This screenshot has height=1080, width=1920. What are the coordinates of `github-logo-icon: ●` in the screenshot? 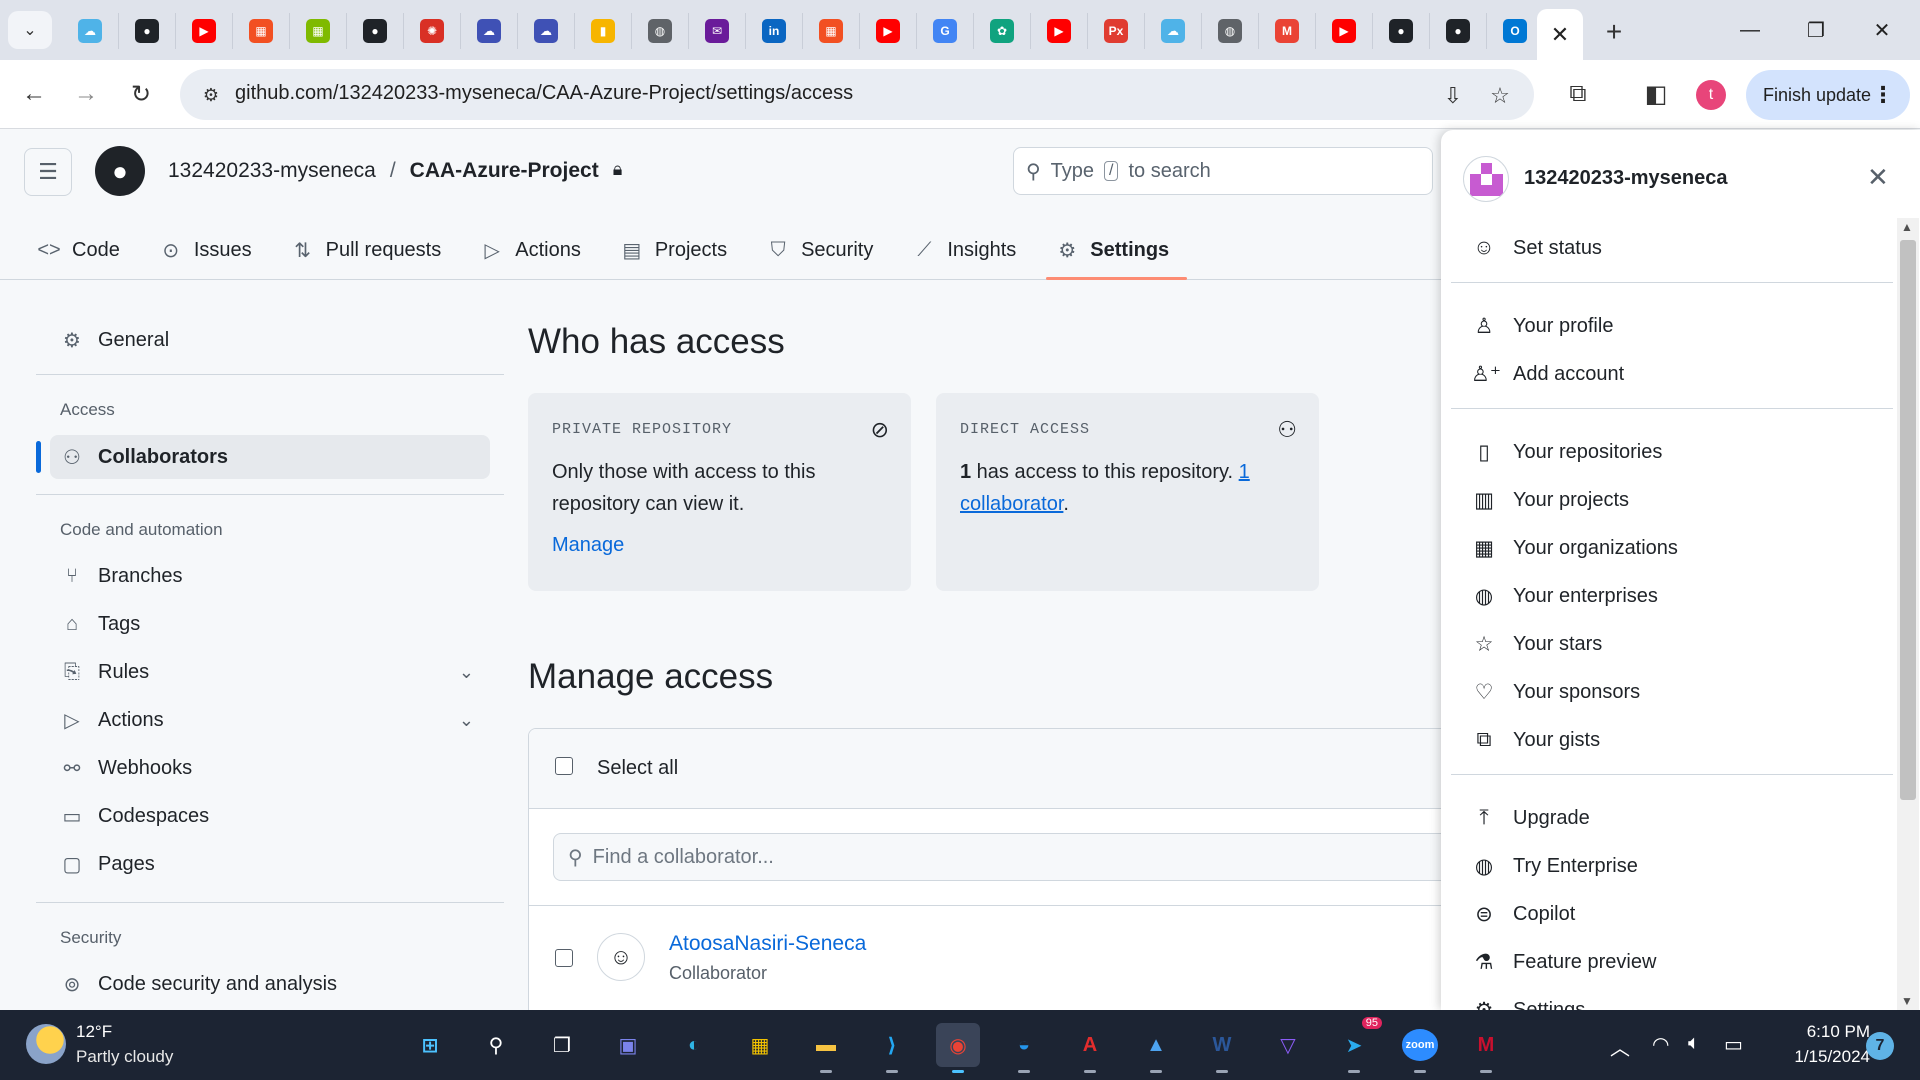 It's located at (120, 171).